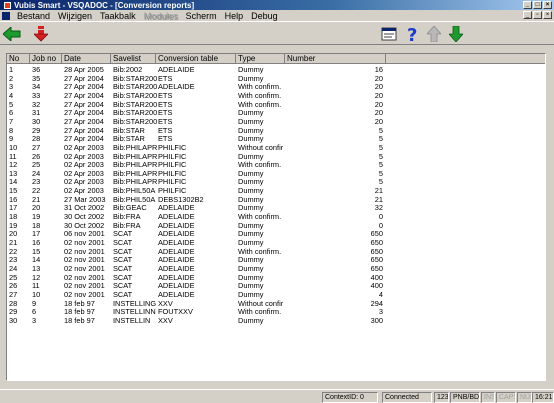  I want to click on table-row: 26 11 02 nov 2001 SCAT ADELAIDE Dummy 400, so click(276, 286).